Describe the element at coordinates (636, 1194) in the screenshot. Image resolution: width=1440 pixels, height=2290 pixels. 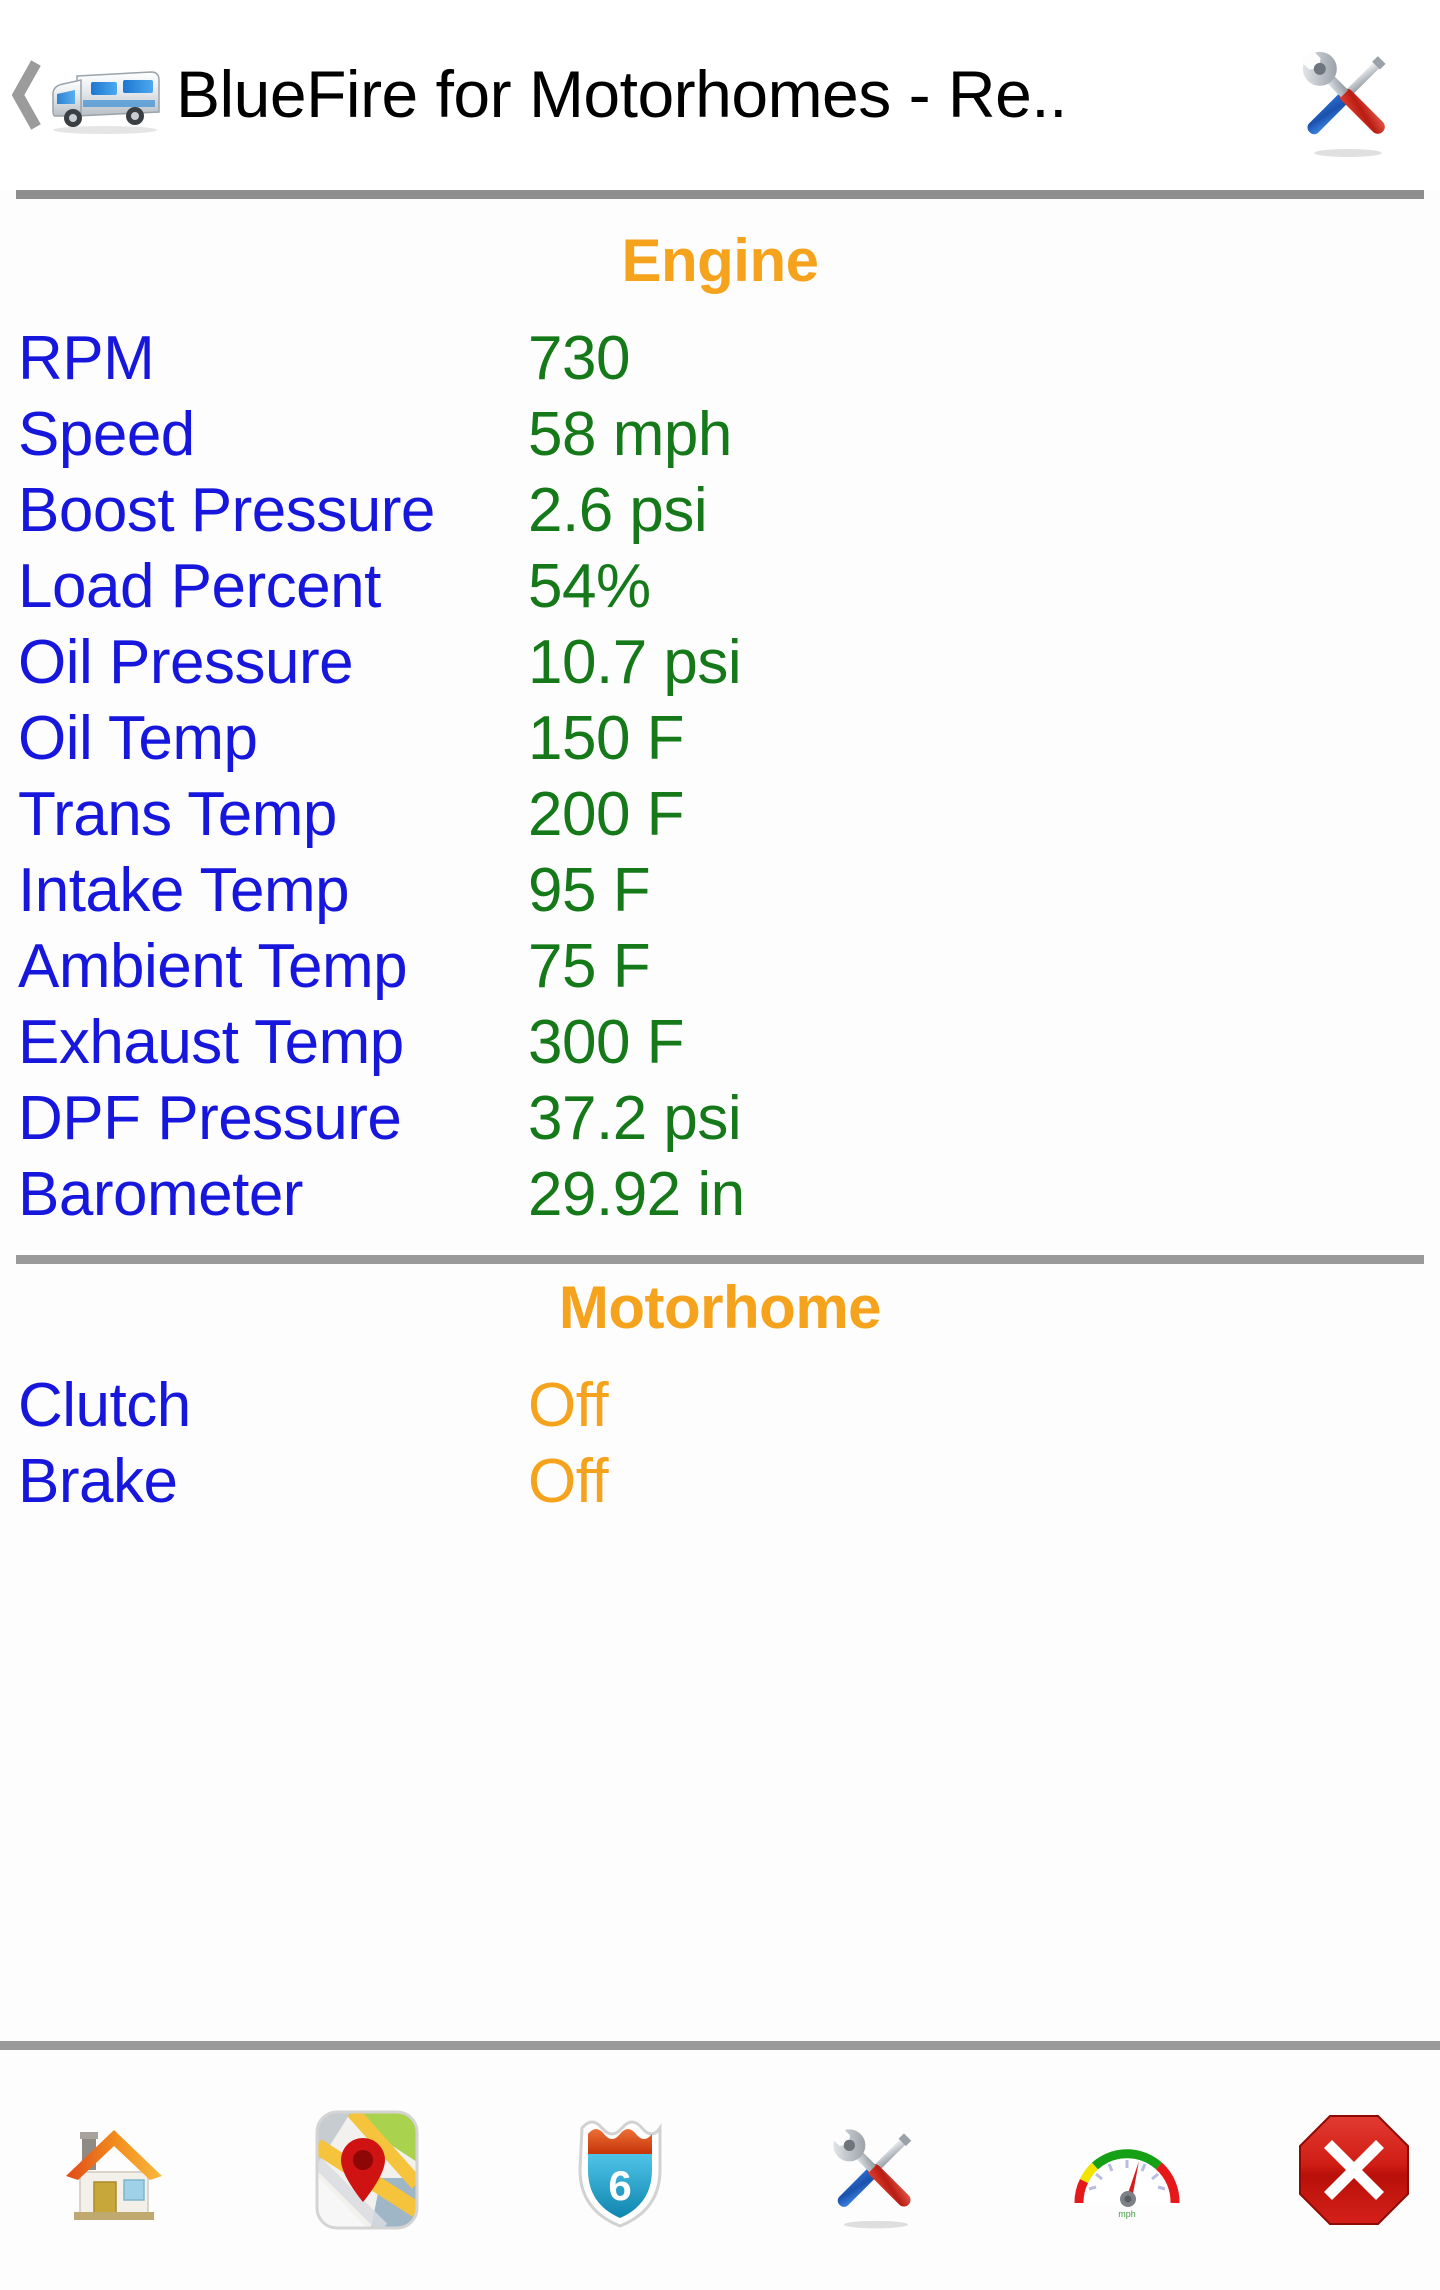
I see `row-value: 29.92 in` at that location.